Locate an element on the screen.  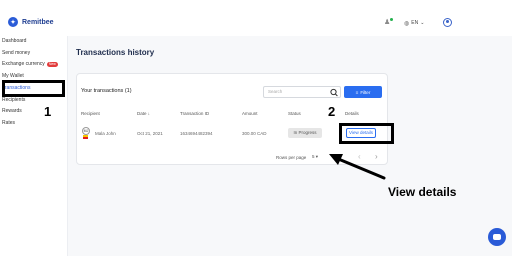
sidebar-item-rates: Rates is located at coordinates (8, 123).